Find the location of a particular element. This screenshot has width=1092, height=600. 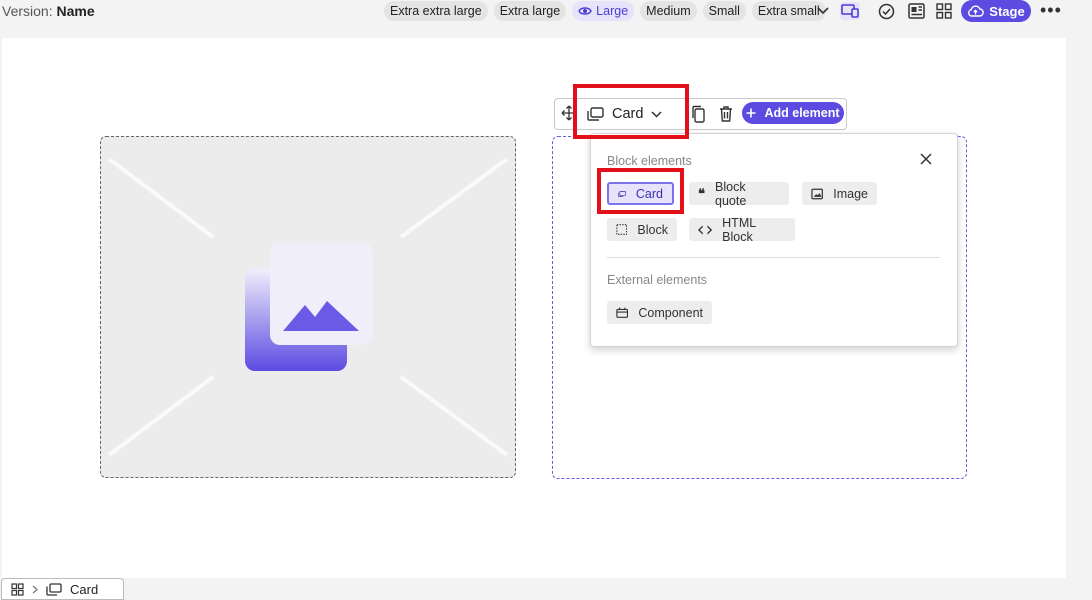

element-toolbar: Card Add element is located at coordinates (700, 114).